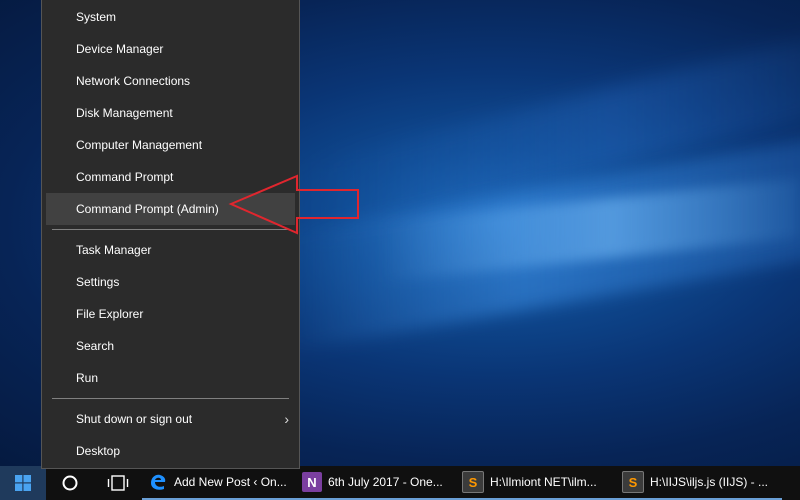 Image resolution: width=800 pixels, height=500 pixels. What do you see at coordinates (312, 482) in the screenshot?
I see `onenote-icon: N` at bounding box center [312, 482].